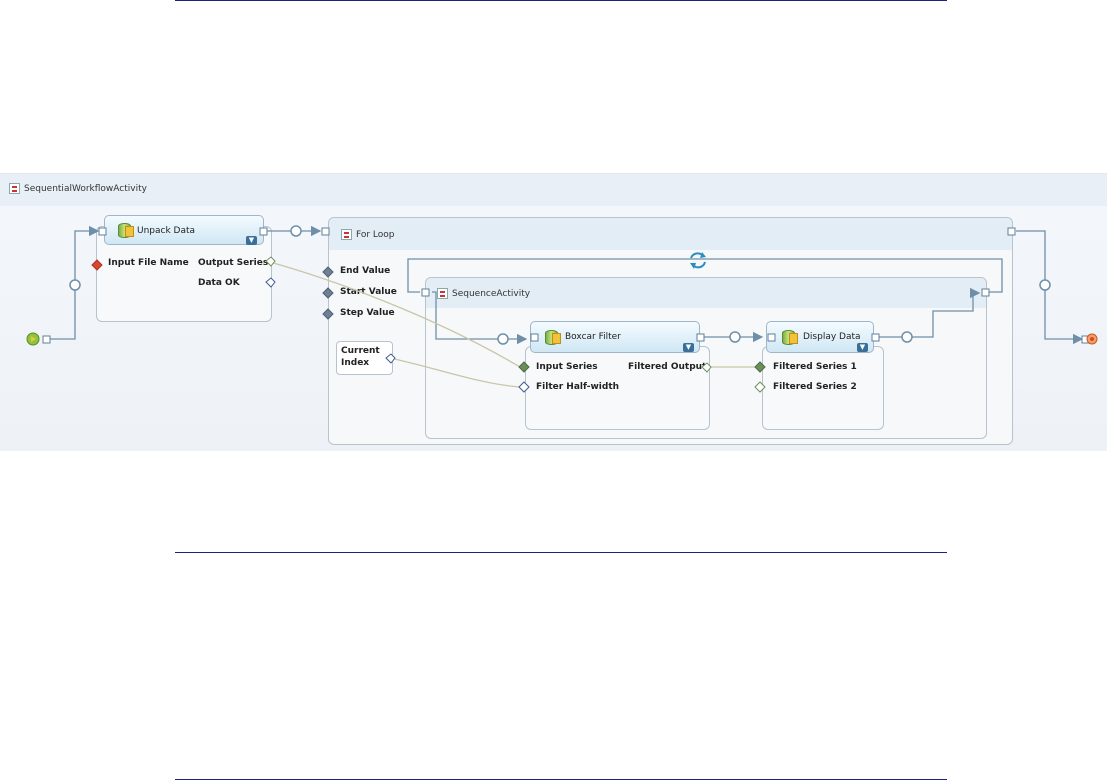 The width and height of the screenshot is (1107, 781). I want to click on middle-rule, so click(561, 552).